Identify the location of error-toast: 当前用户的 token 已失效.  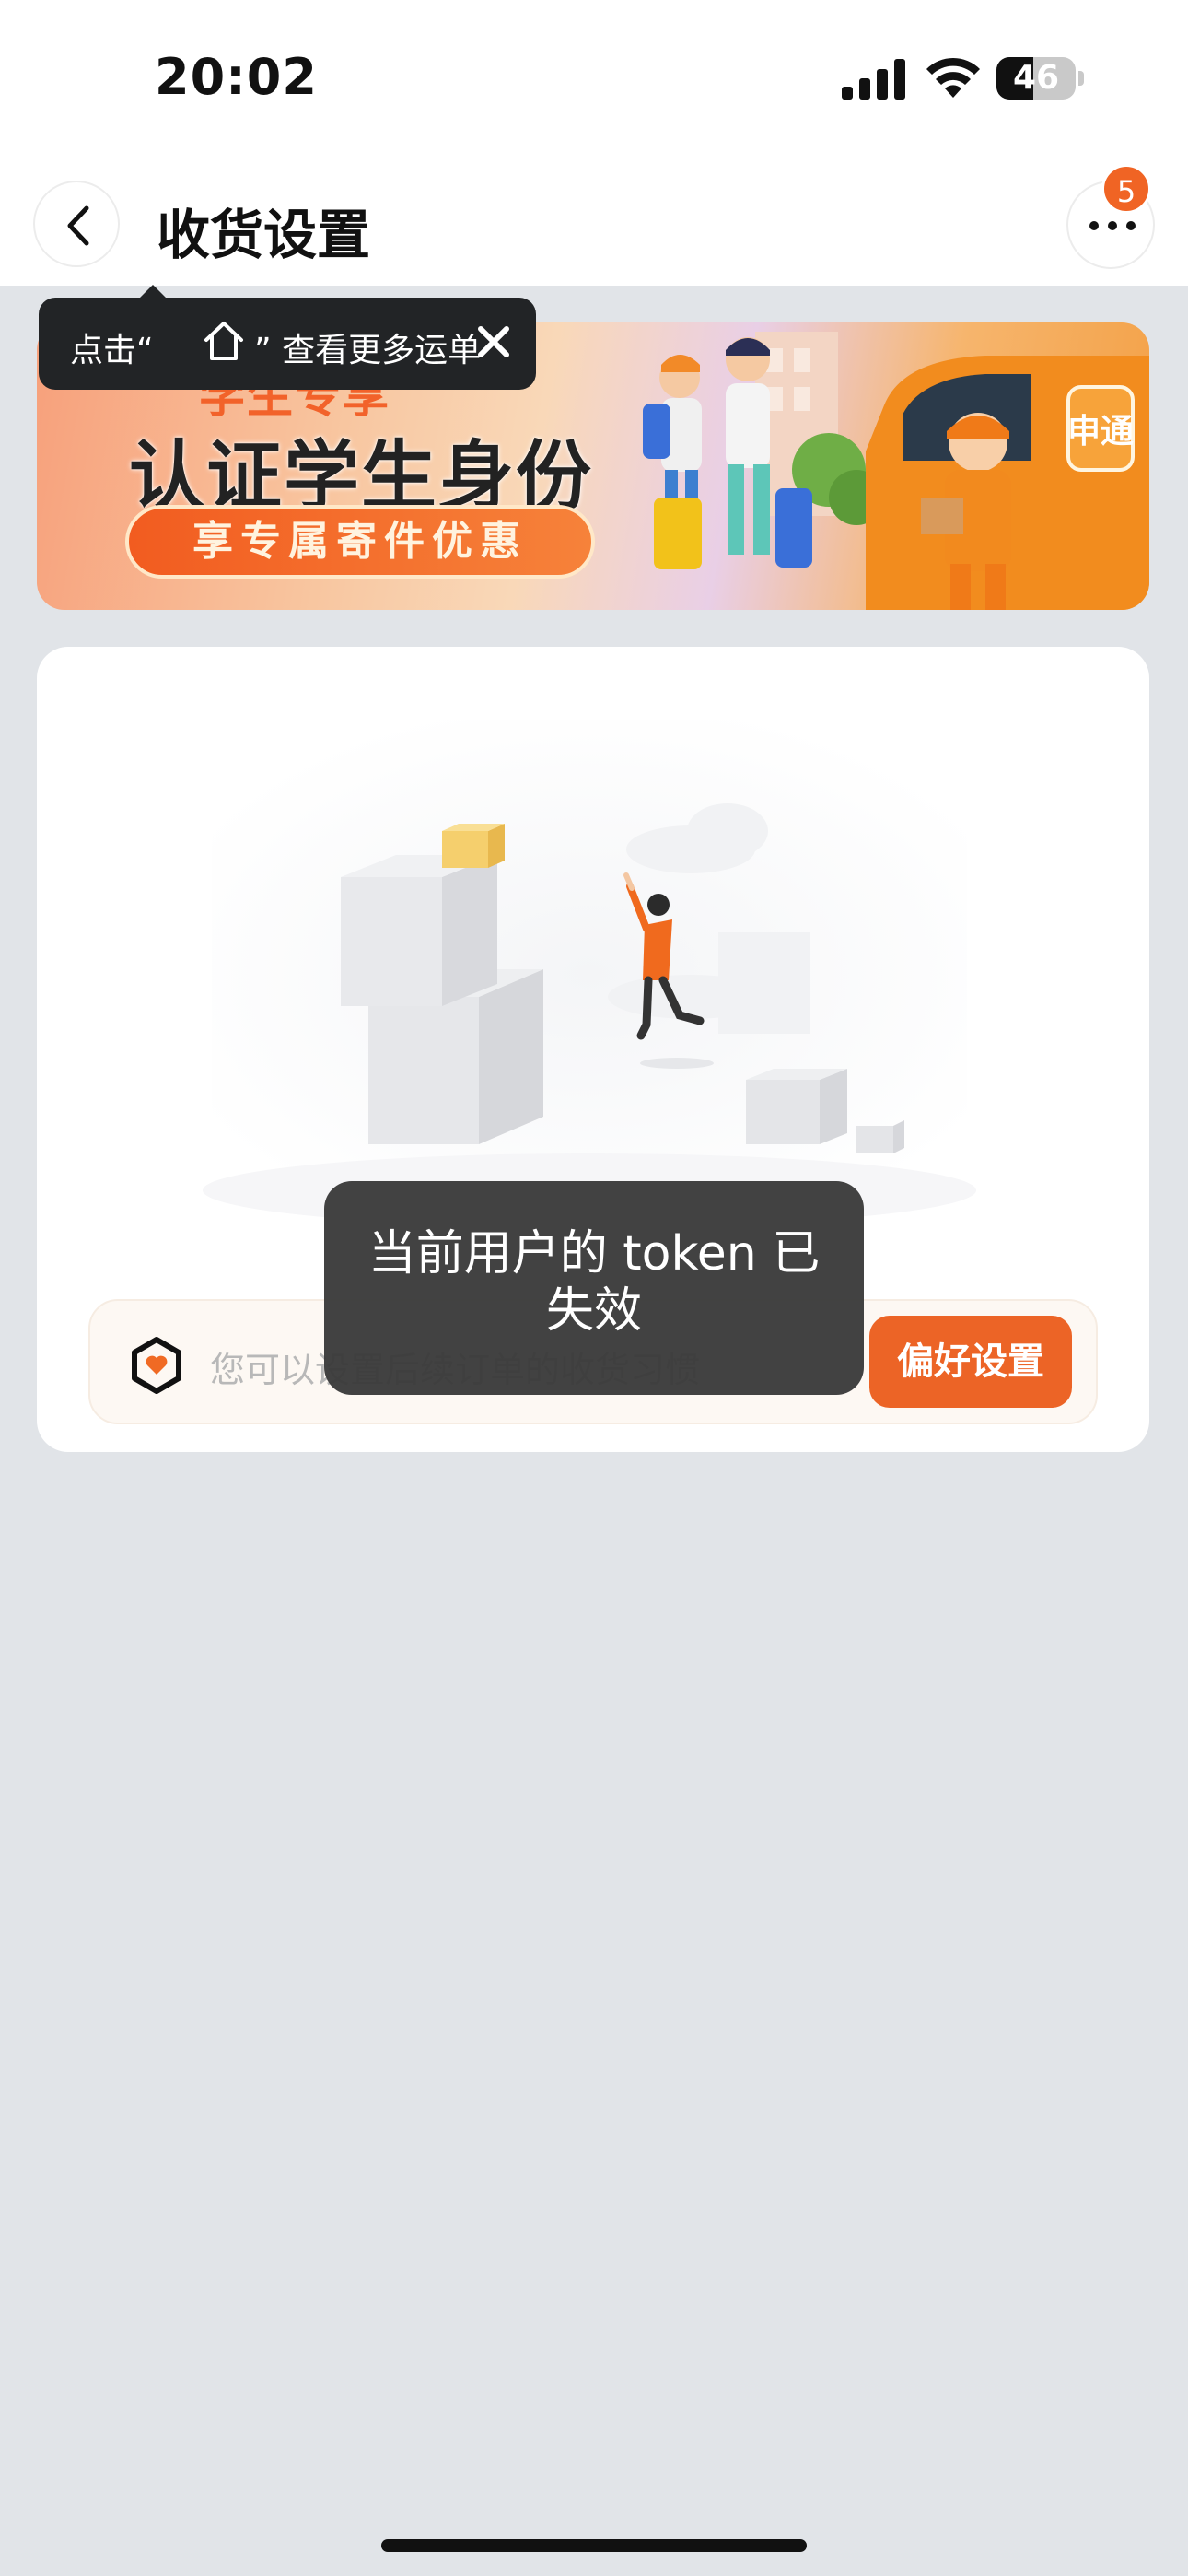
(594, 1288).